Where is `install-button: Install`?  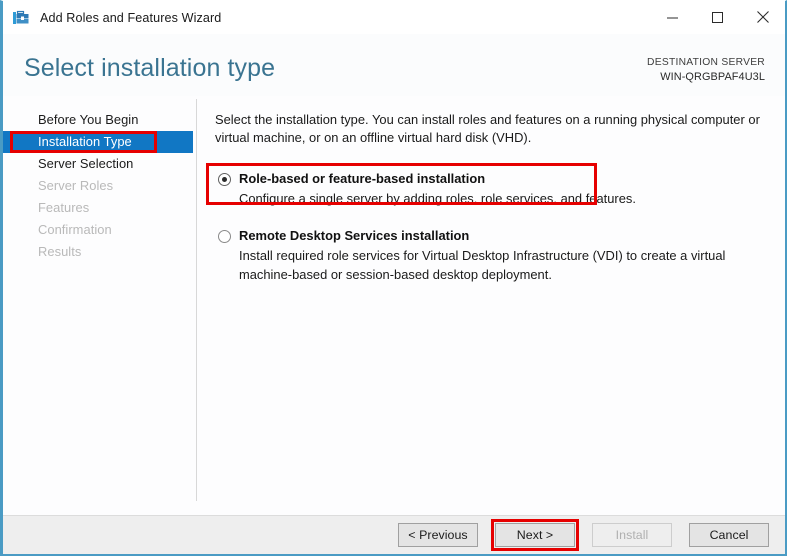 install-button: Install is located at coordinates (632, 535).